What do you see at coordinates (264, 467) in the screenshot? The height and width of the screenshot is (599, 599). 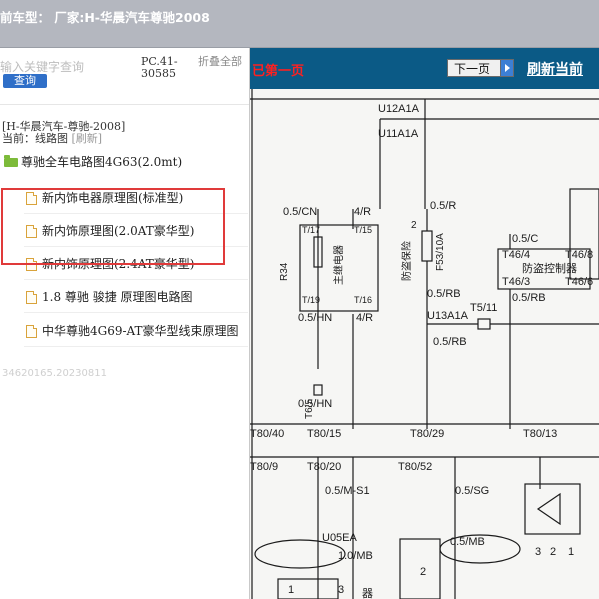 I see `connector-label: T80/9` at bounding box center [264, 467].